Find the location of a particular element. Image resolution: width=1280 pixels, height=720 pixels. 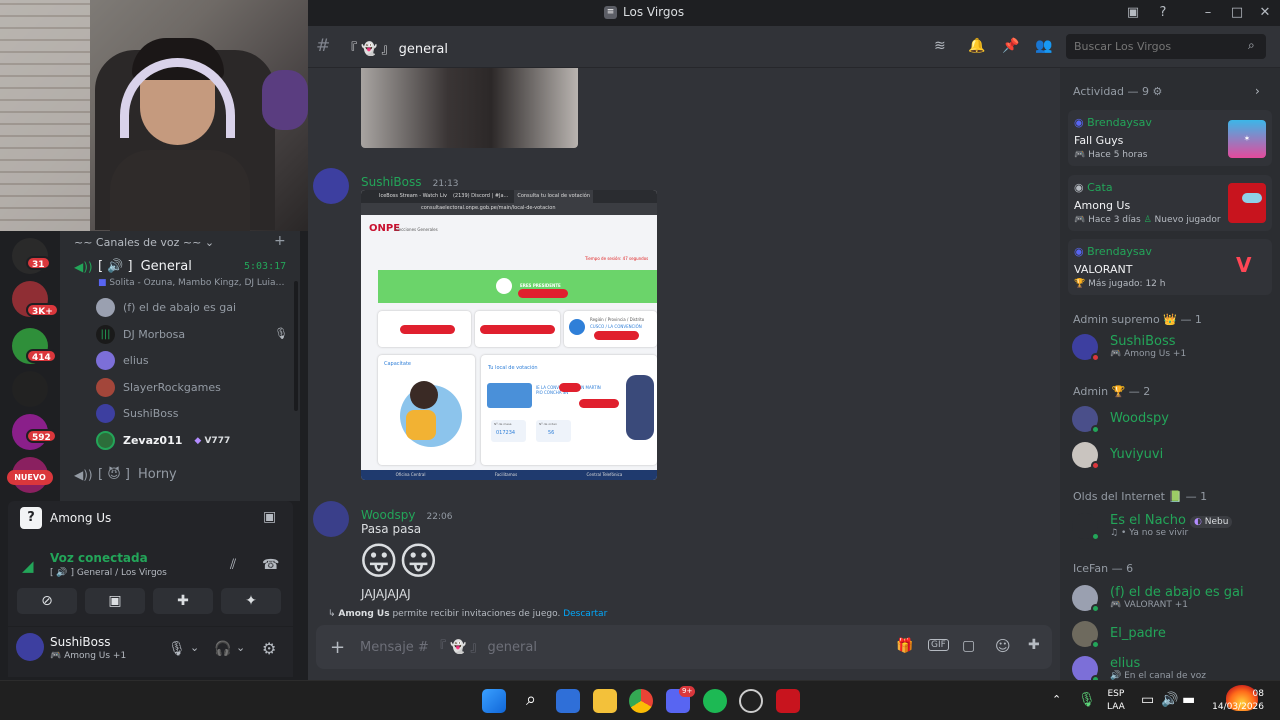

language-indicator: ESP LAA is located at coordinates (1116, 701).